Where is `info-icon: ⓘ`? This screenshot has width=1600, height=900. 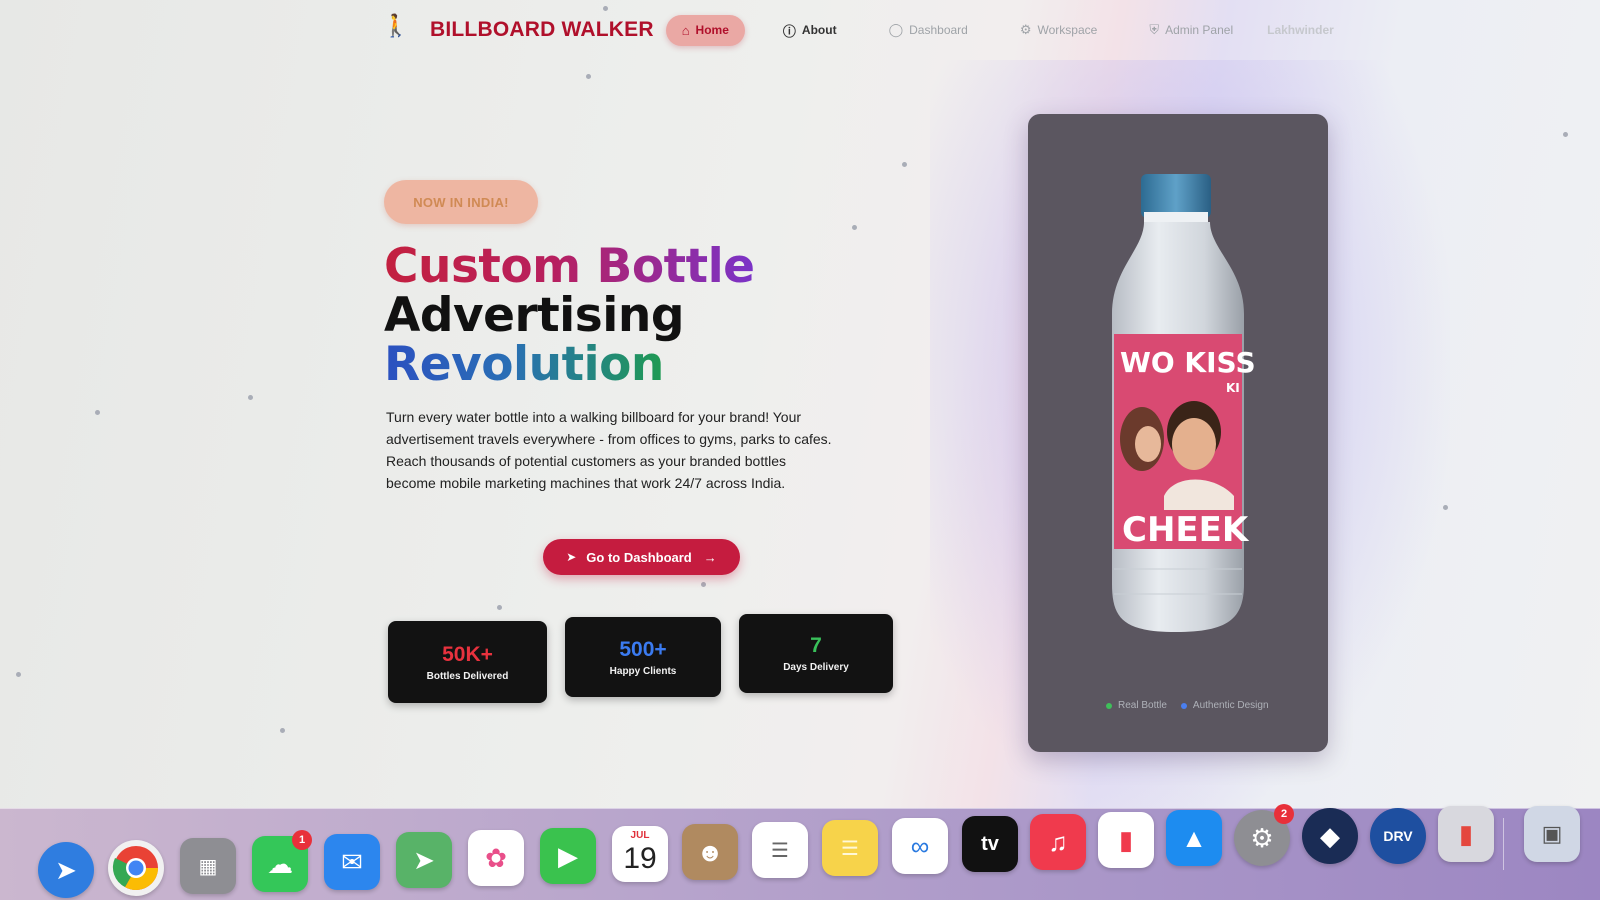 info-icon: ⓘ is located at coordinates (789, 31).